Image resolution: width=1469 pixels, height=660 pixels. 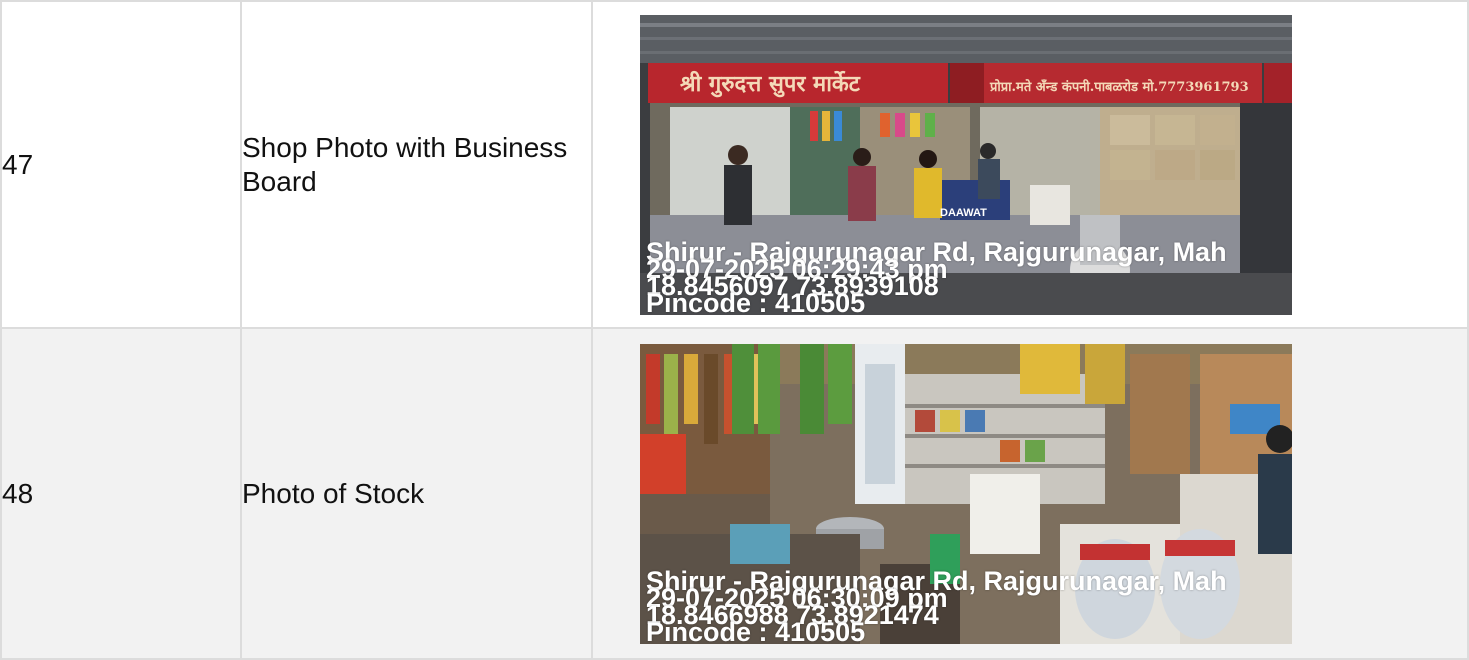 I want to click on signboard-text-left: श्री गुरुदत्त सुपर मार्केट, so click(x=770, y=83).